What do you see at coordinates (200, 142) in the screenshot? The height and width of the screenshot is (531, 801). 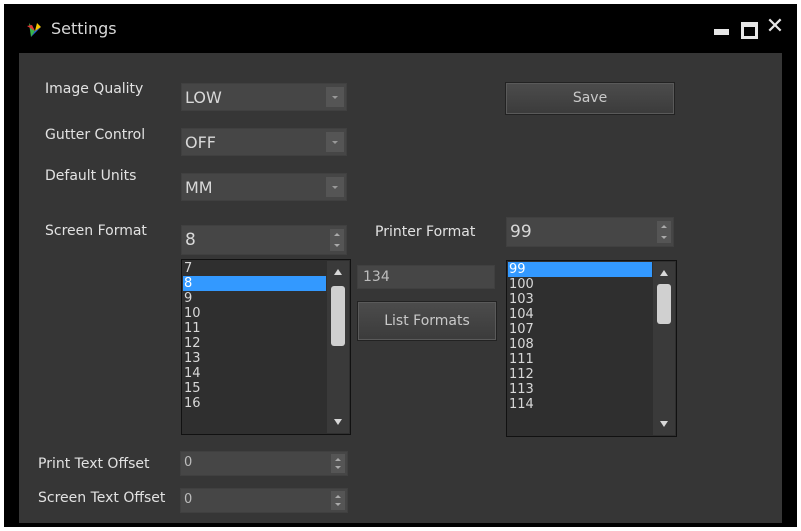 I see `gutter-control-value: OFF` at bounding box center [200, 142].